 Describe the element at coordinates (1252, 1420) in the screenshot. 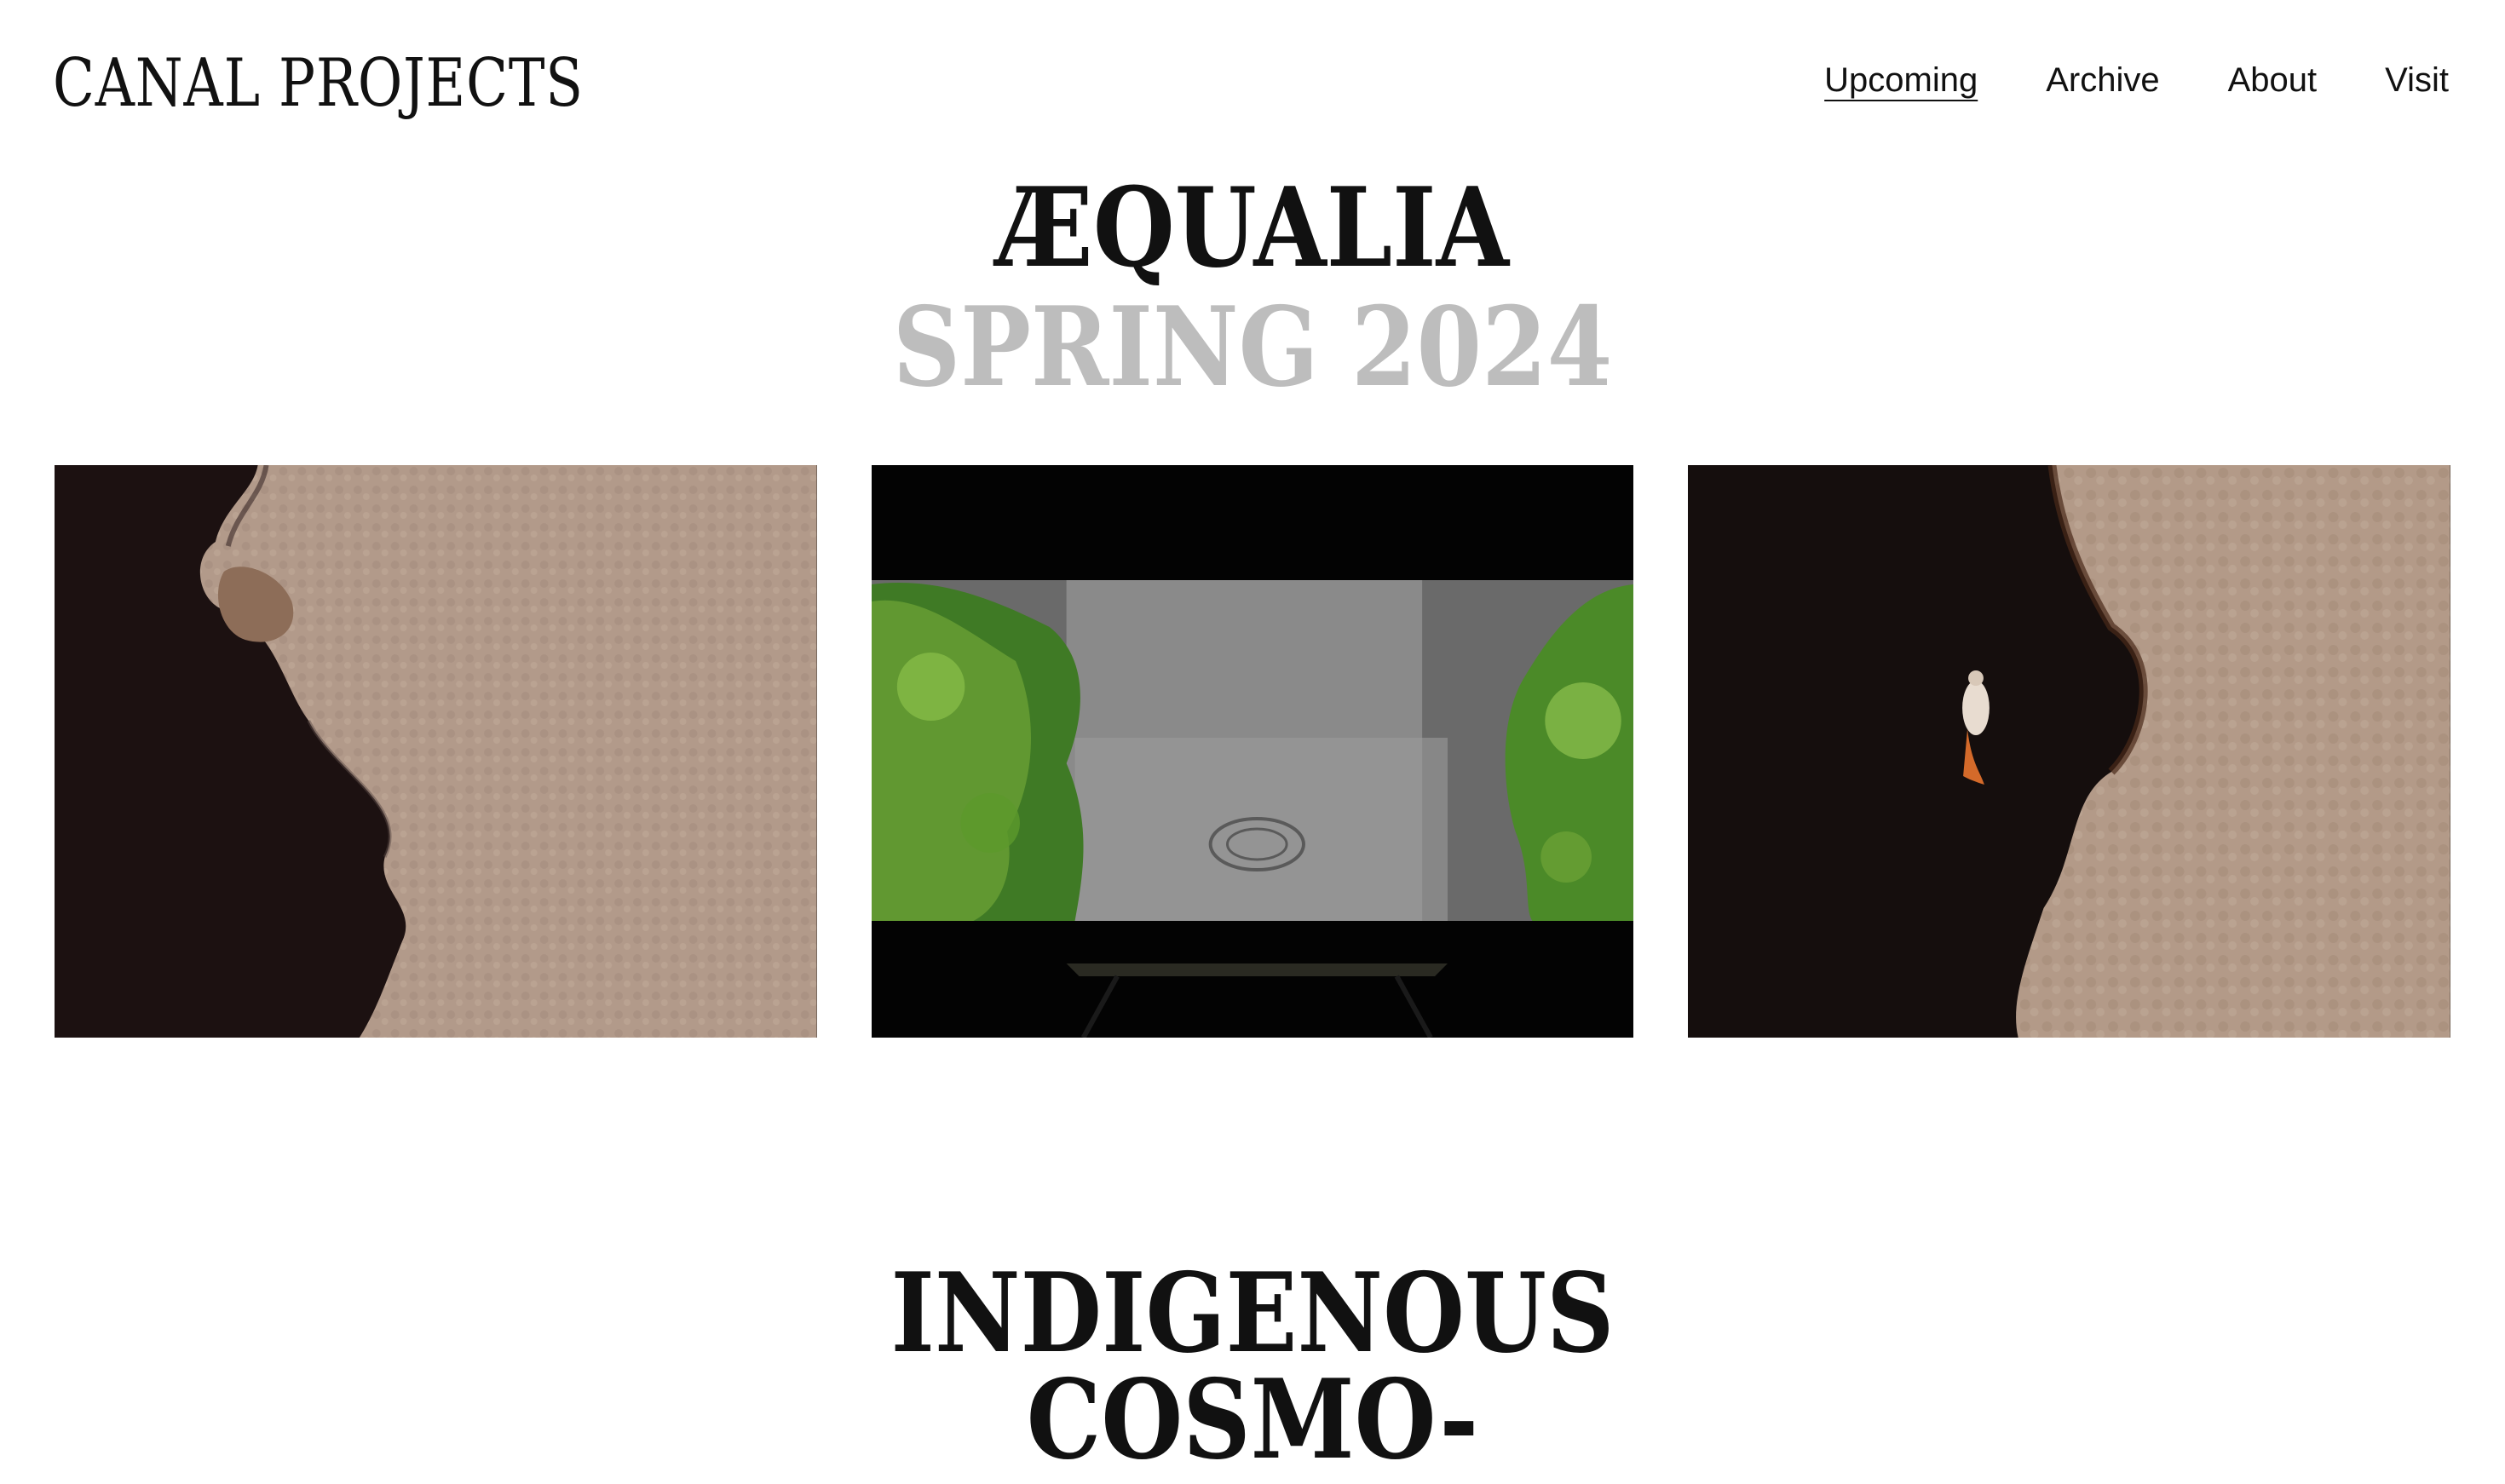

I see `next-exhibition-title-line2: COSMO-` at that location.